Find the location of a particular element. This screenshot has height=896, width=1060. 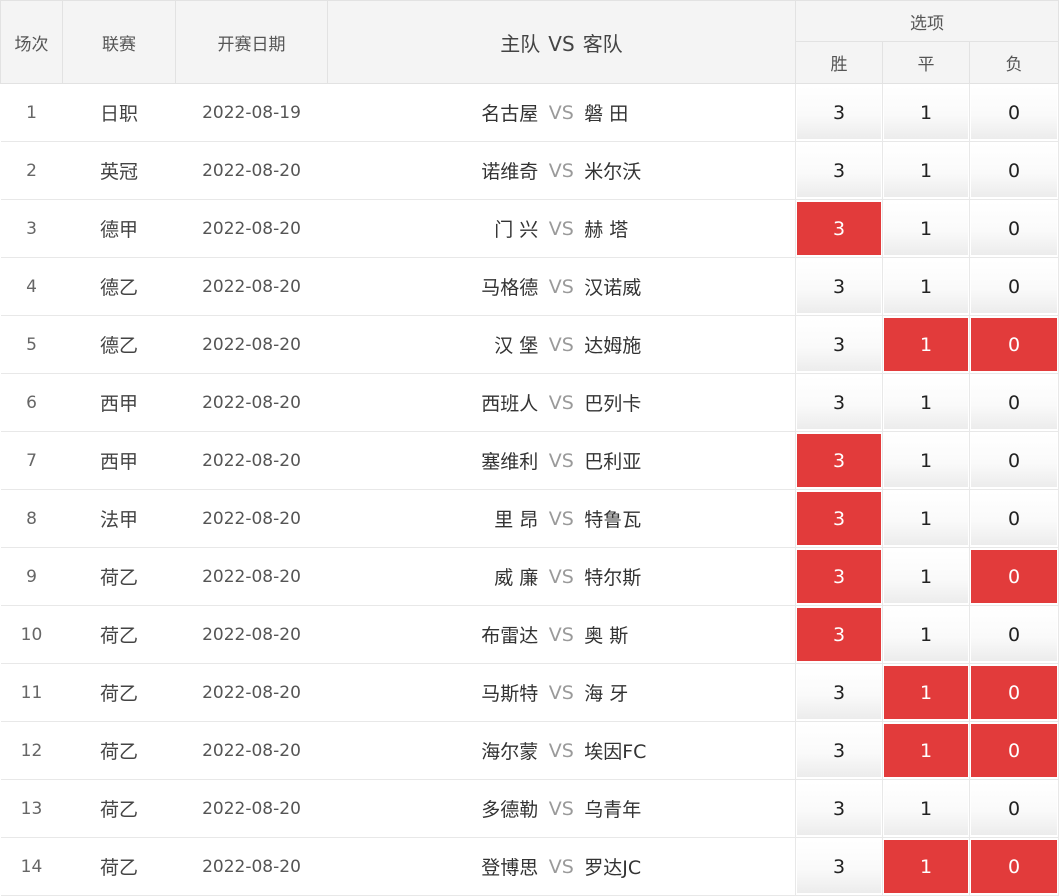

match-number: 14 is located at coordinates (31, 866).